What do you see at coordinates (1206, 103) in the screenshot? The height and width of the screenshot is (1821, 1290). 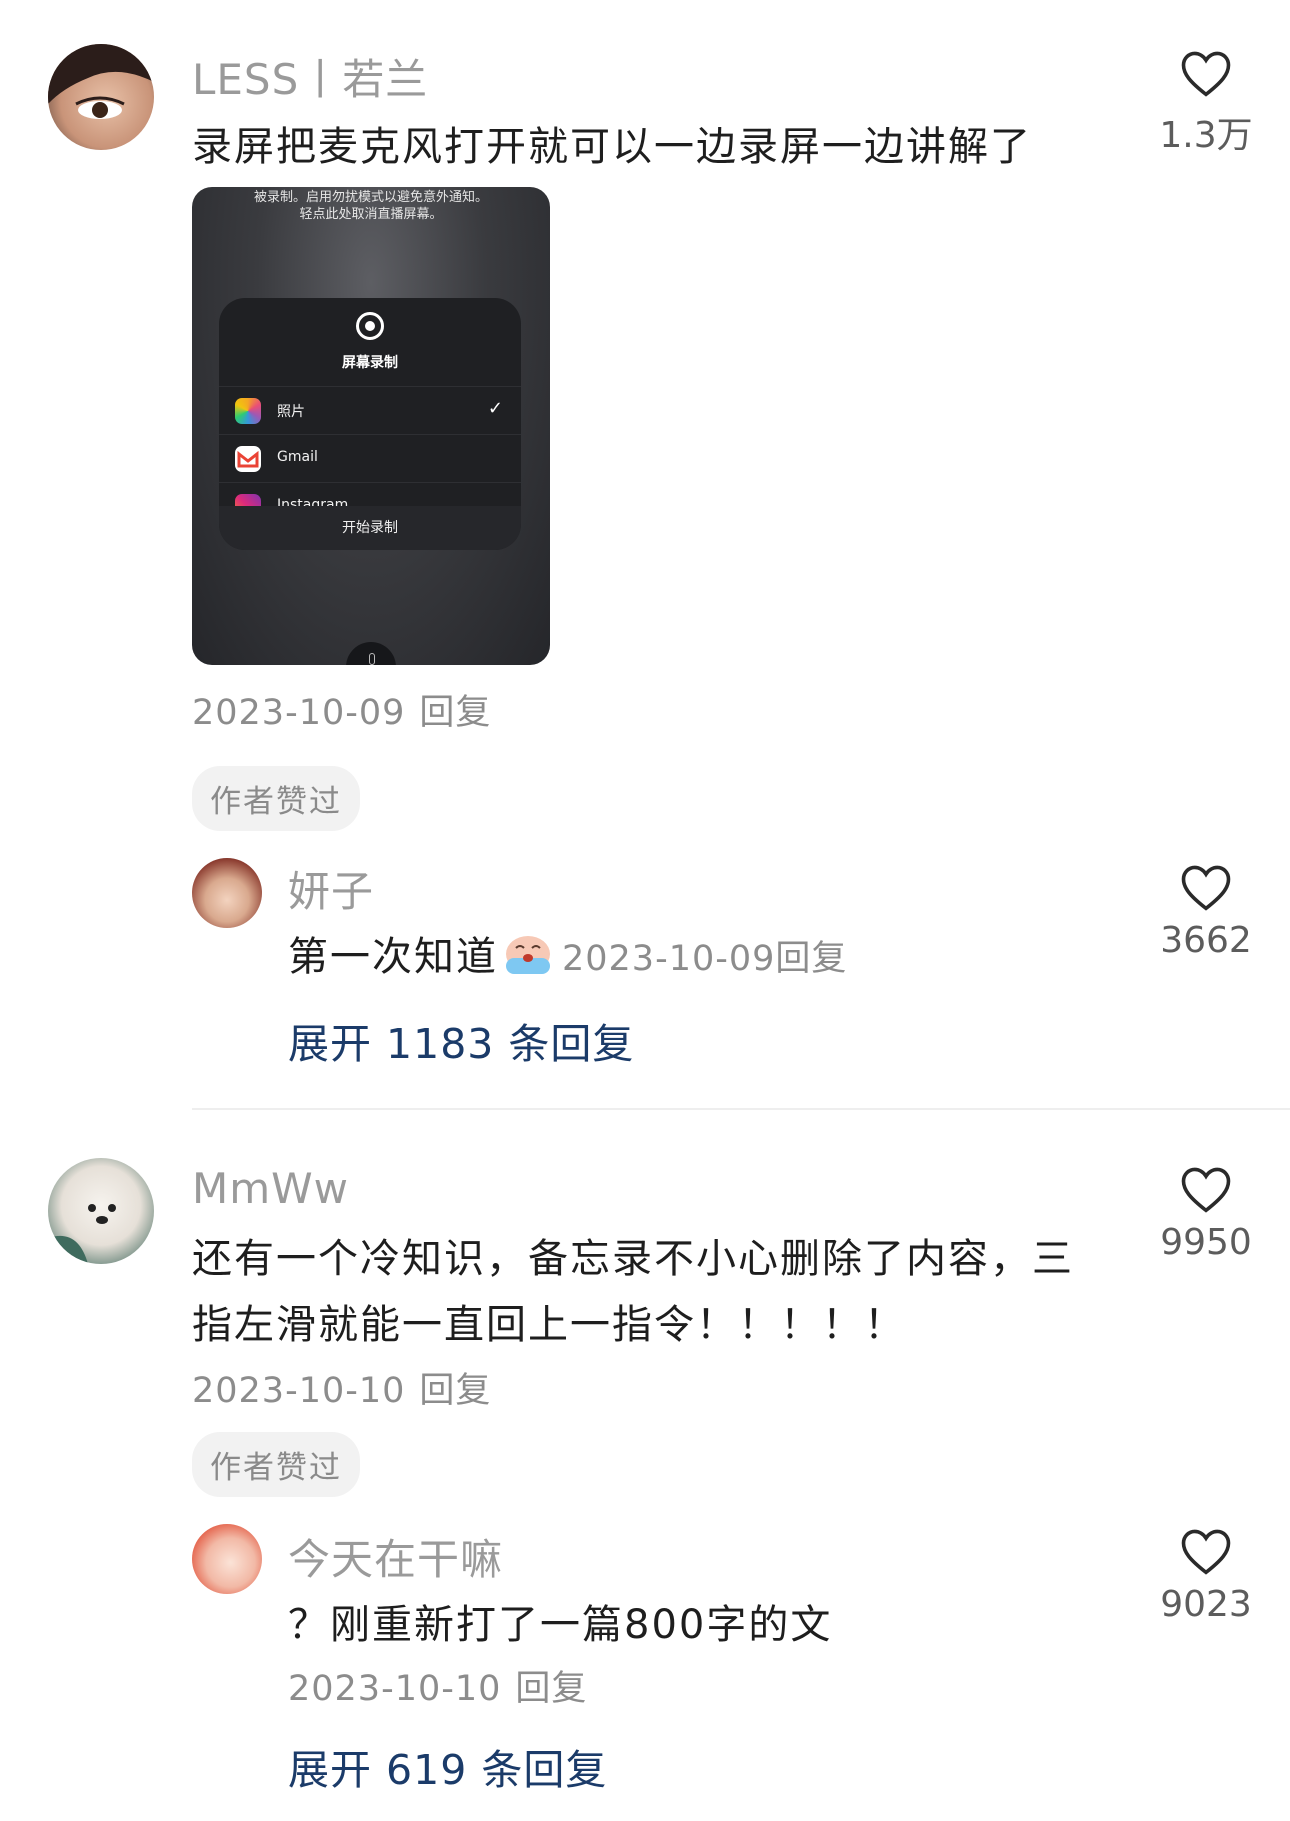 I see `like-button: 1.3万` at bounding box center [1206, 103].